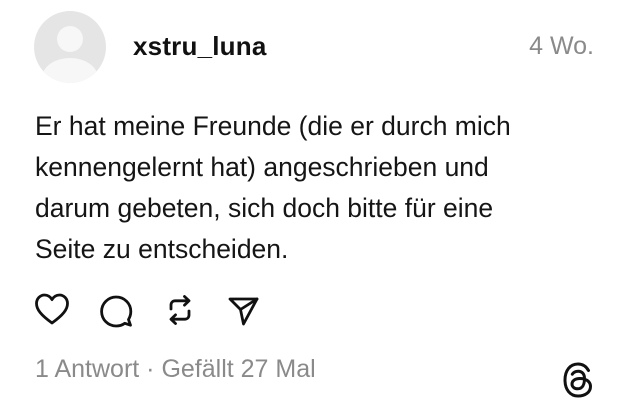 The image size is (622, 418). Describe the element at coordinates (195, 1) in the screenshot. I see `previous-post-fragment` at that location.